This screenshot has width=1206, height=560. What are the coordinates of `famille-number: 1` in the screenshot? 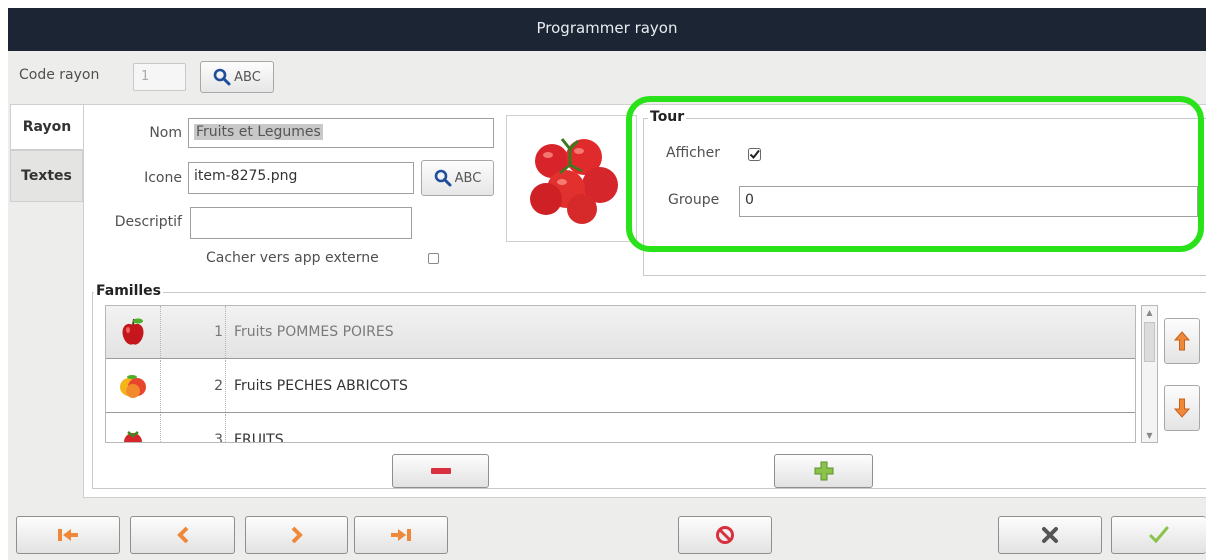 It's located at (193, 332).